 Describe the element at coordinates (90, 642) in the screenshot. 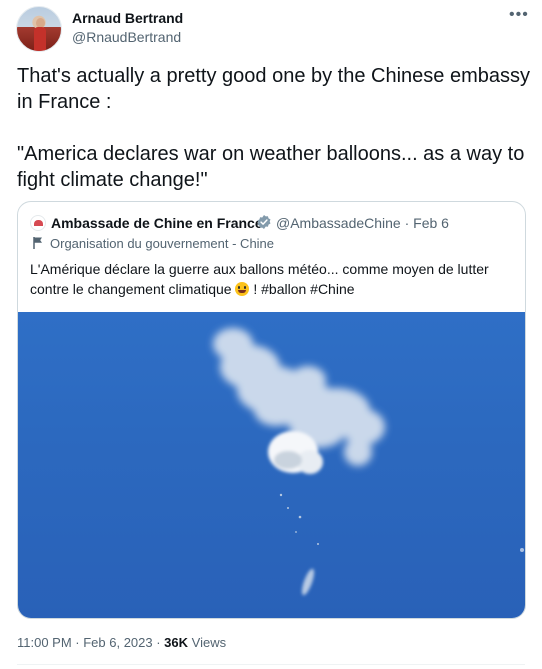

I see `timestamp: 11:00 PM · Feb 6, 2023 ·` at that location.